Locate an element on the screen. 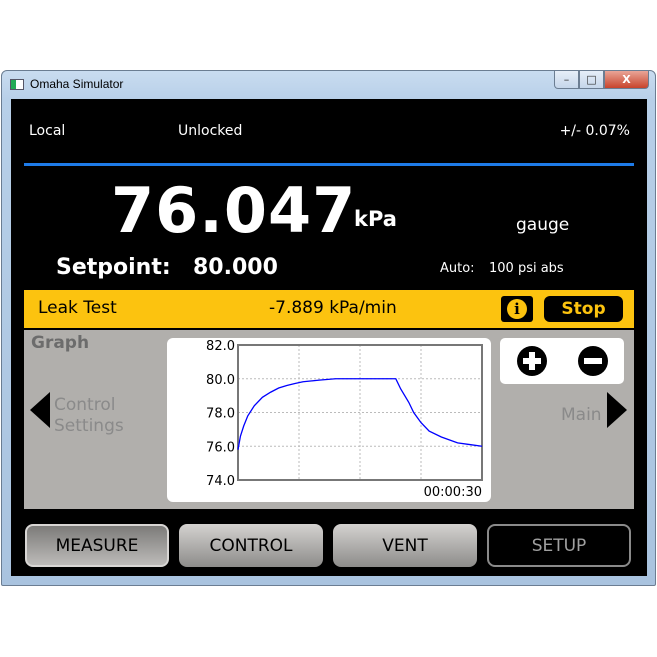  leak-rate: -7.889 kPa/min is located at coordinates (333, 308).